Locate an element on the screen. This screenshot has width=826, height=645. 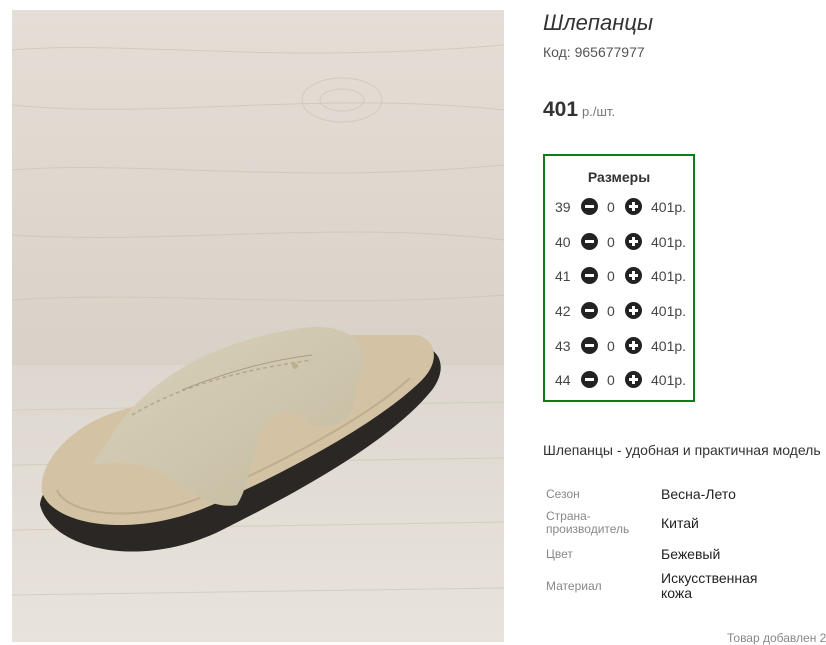
property-key: Материал is located at coordinates (574, 586).